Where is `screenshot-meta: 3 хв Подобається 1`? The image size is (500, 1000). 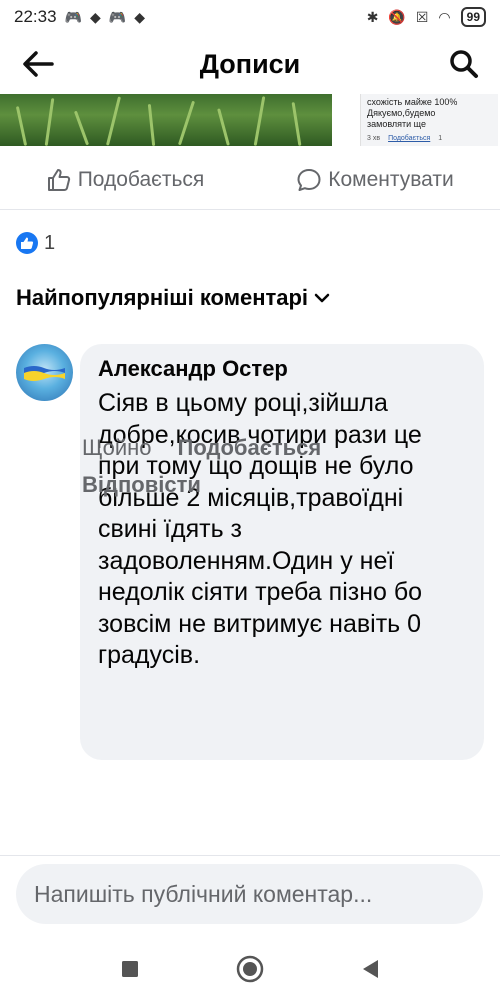
screenshot-meta: 3 хв Подобається 1 is located at coordinates (429, 138).